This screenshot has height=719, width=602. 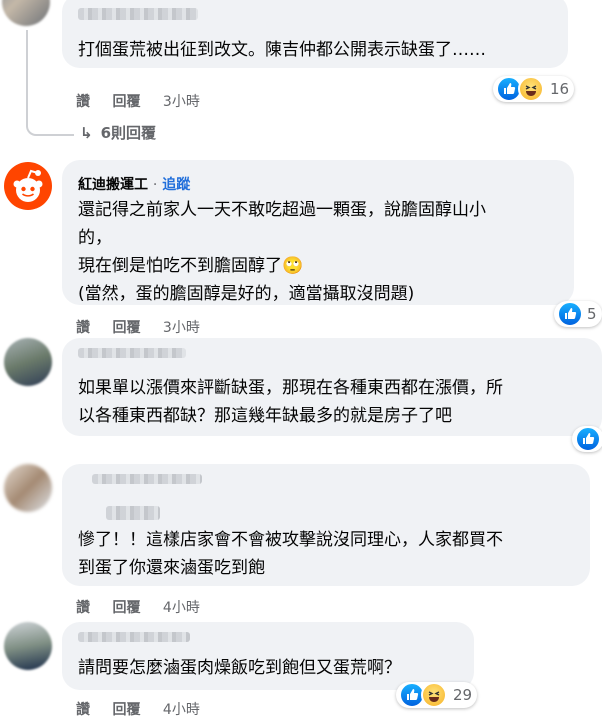 I want to click on comment-text-line: 慘了！！這樣店家會不會被攻擊說沒同理心，人家都買不, so click(x=290, y=540).